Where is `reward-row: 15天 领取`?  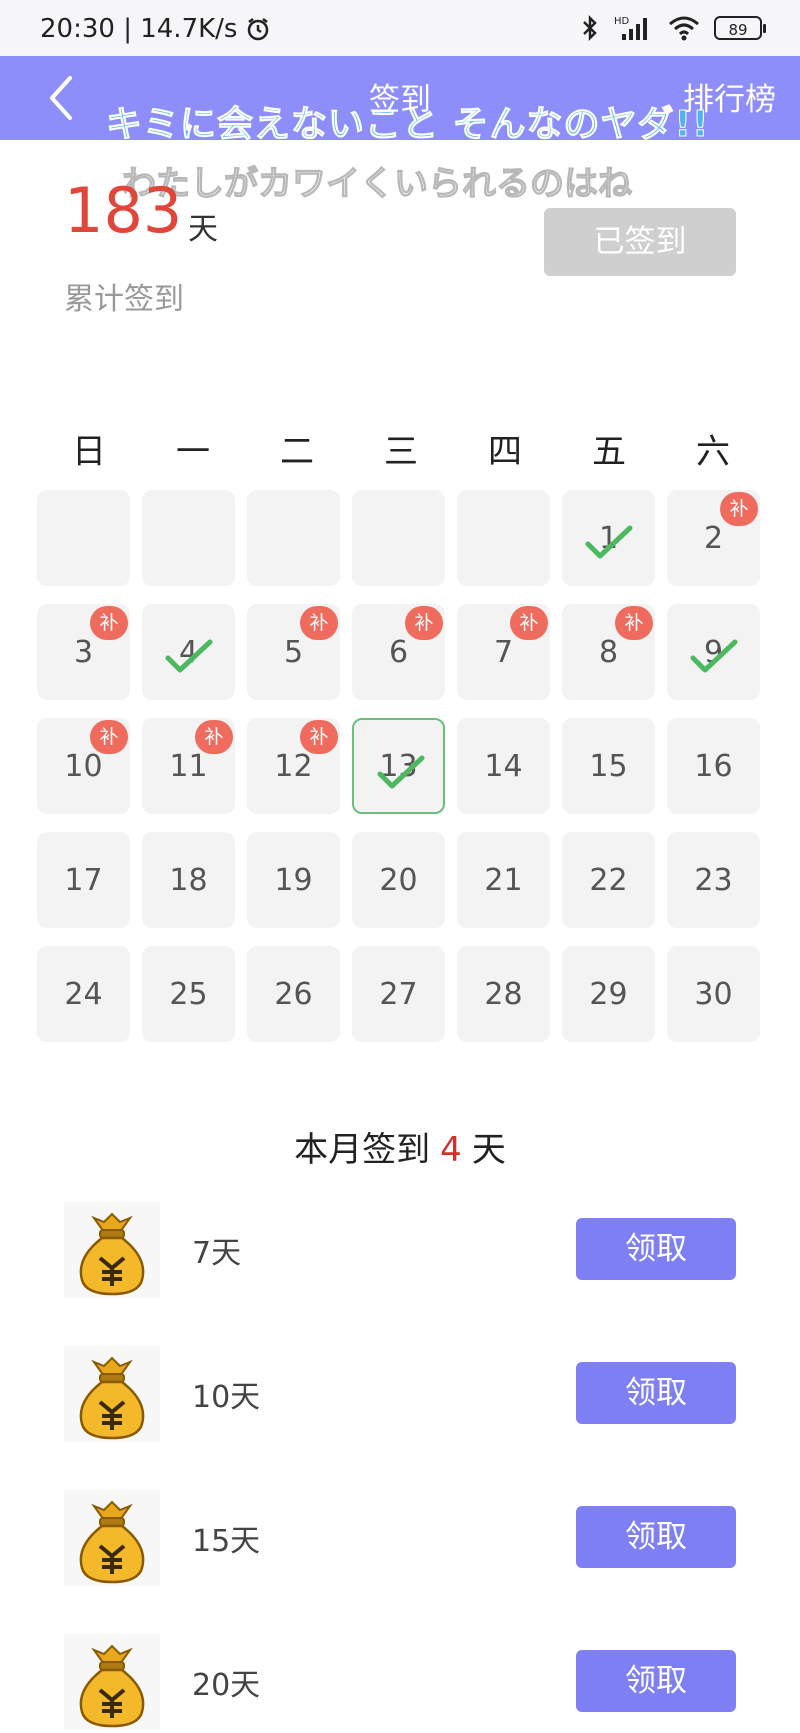
reward-row: 15天 领取 is located at coordinates (400, 1538).